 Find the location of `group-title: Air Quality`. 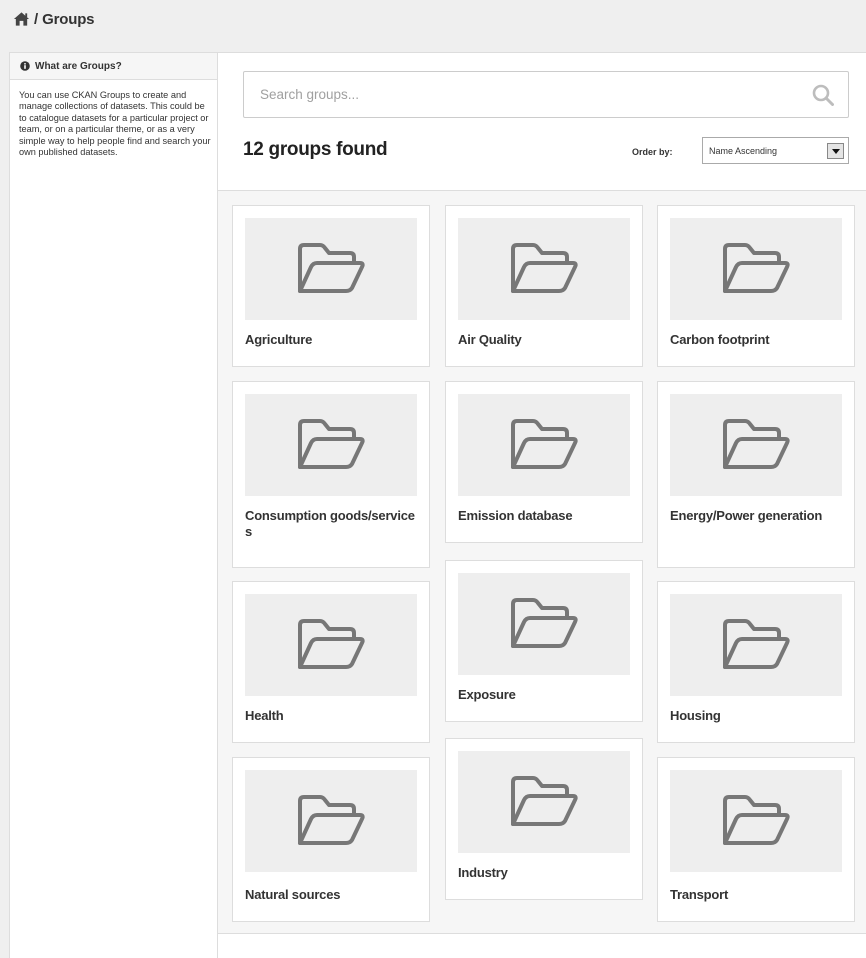

group-title: Air Quality is located at coordinates (546, 340).